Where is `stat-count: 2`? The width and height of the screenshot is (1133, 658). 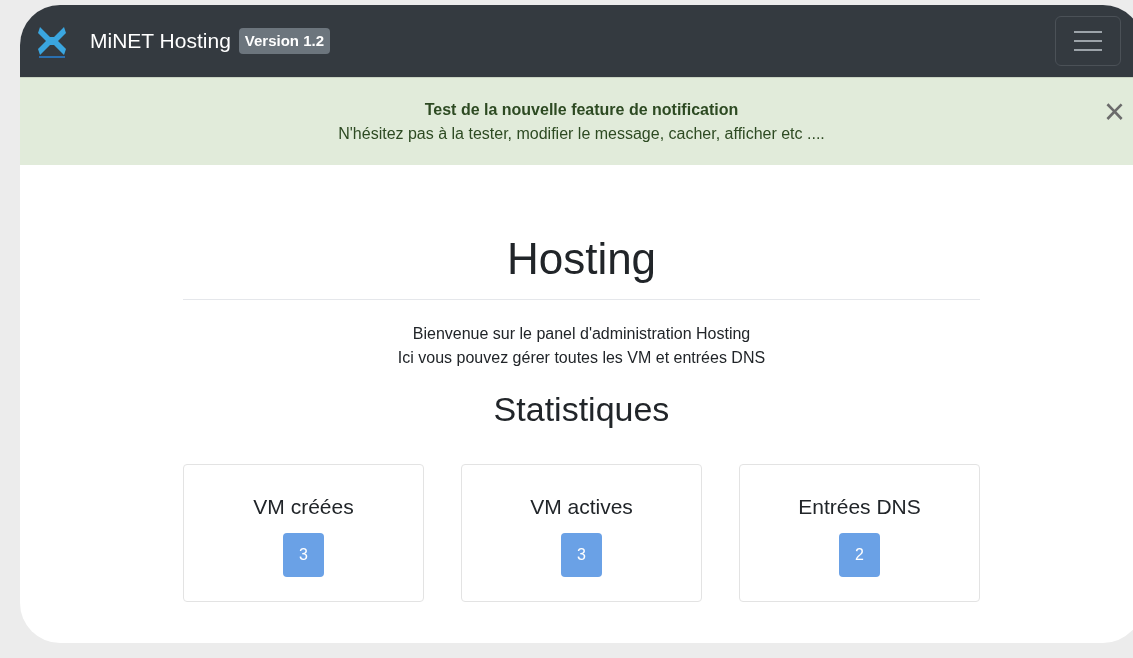 stat-count: 2 is located at coordinates (859, 555).